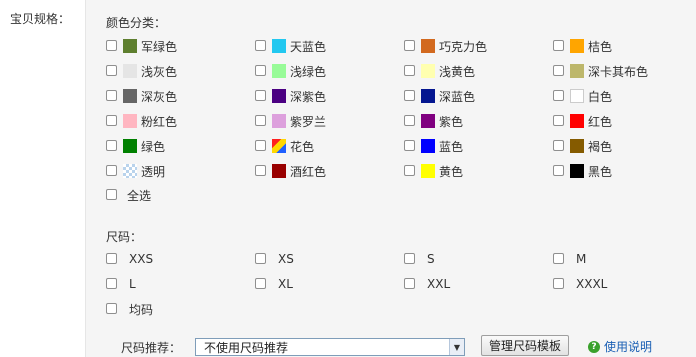 The height and width of the screenshot is (357, 696). What do you see at coordinates (330, 347) in the screenshot?
I see `size-recommend-select: 不使用尺码推荐 ▼` at bounding box center [330, 347].